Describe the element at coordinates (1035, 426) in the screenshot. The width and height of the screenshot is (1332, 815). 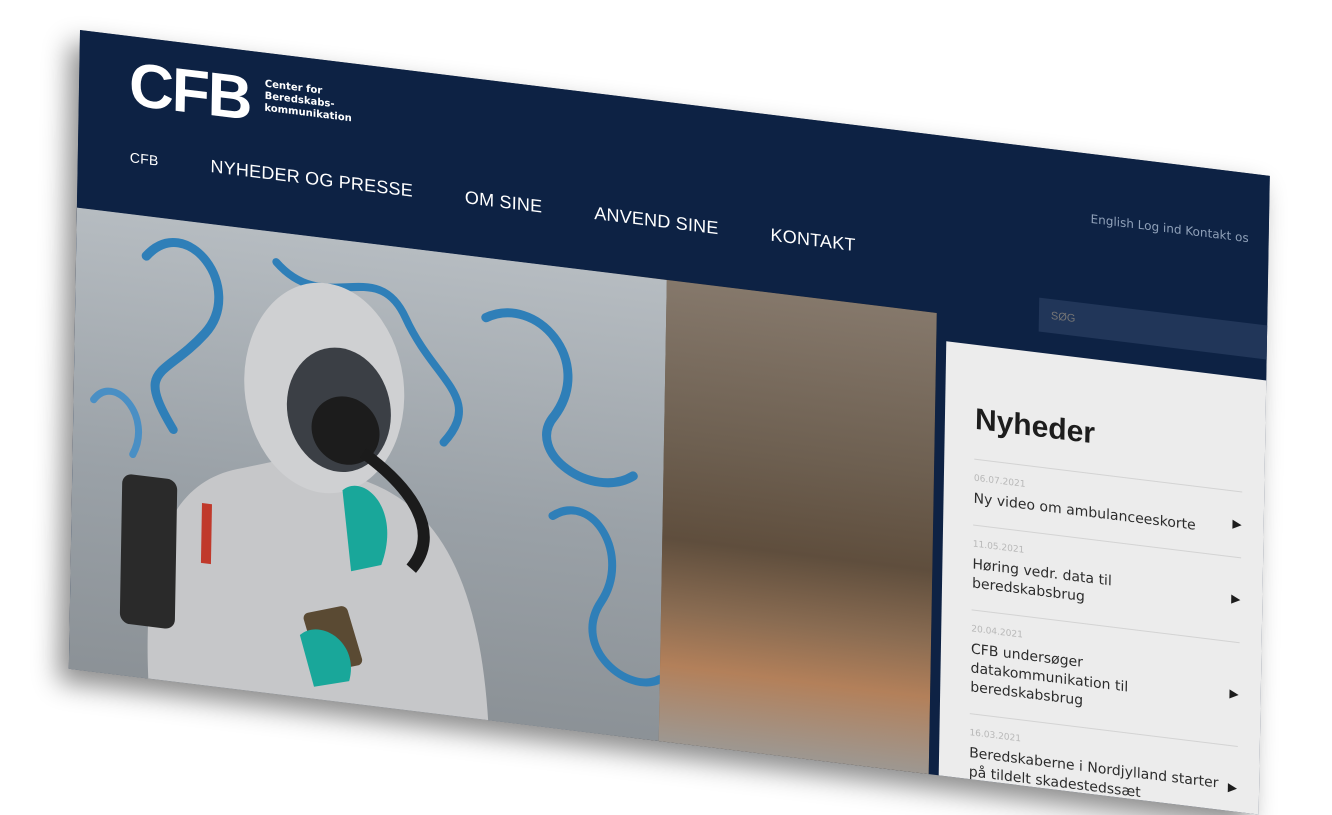
I see `news-title: Nyheder` at that location.